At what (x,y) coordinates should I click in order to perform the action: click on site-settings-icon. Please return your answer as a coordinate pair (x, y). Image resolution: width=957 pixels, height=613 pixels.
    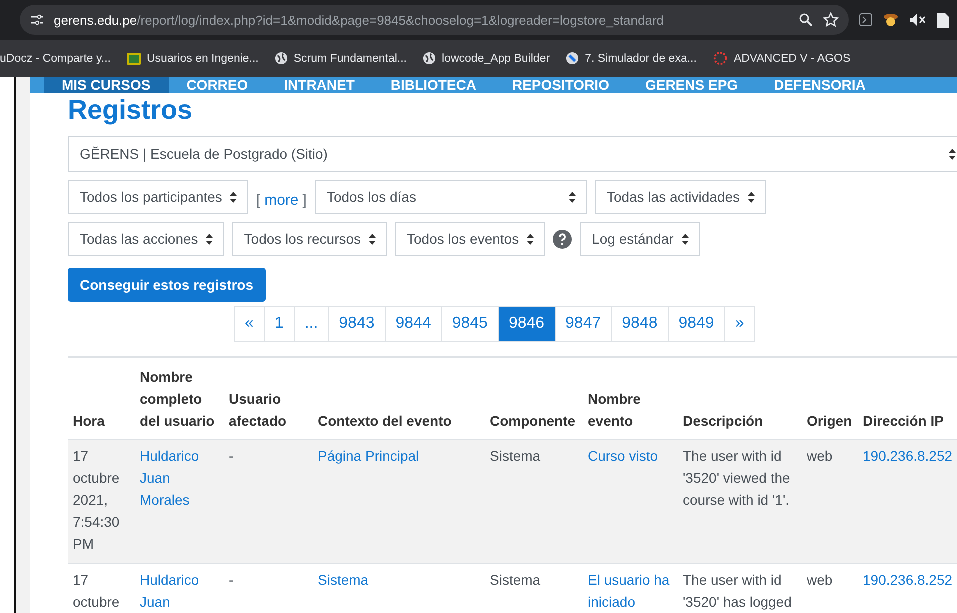
    Looking at the image, I should click on (37, 20).